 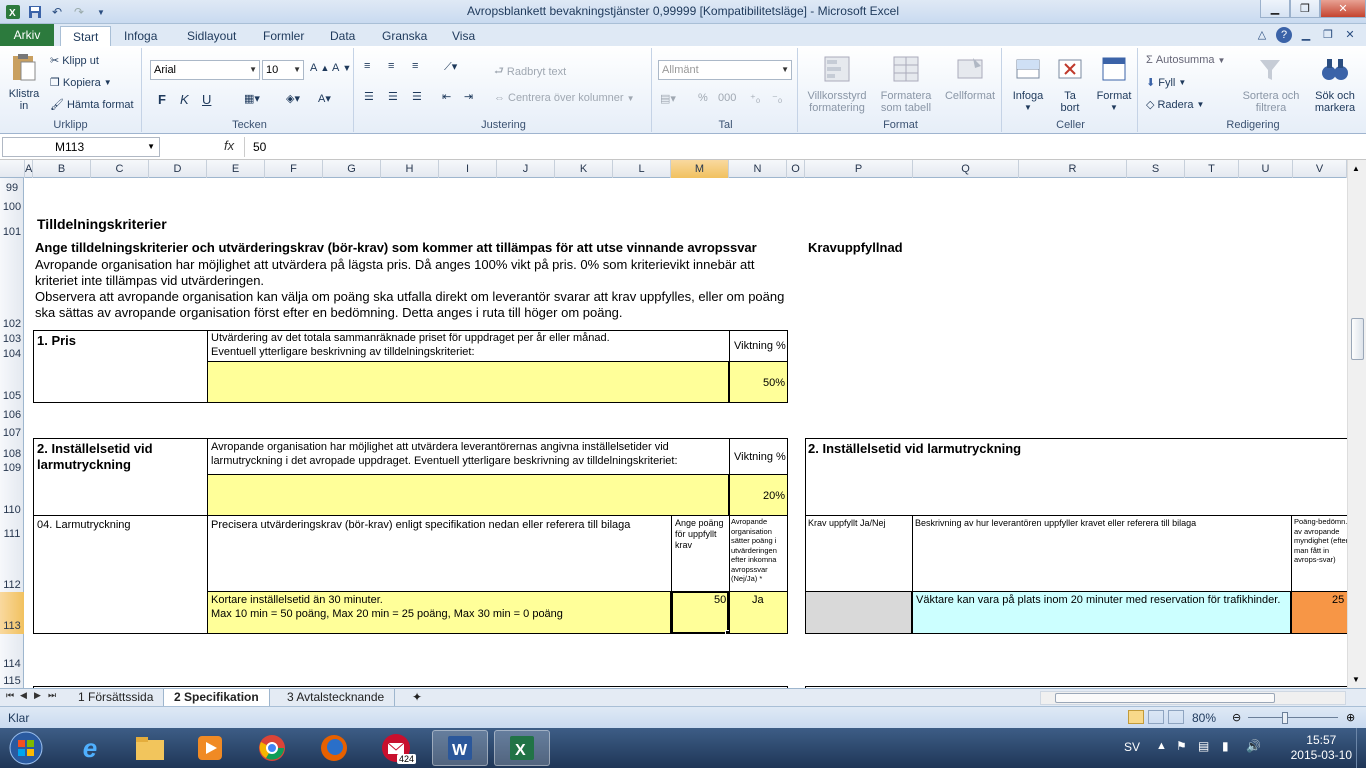 What do you see at coordinates (1165, 698) in the screenshot?
I see `horizontal-scroll-thumb` at bounding box center [1165, 698].